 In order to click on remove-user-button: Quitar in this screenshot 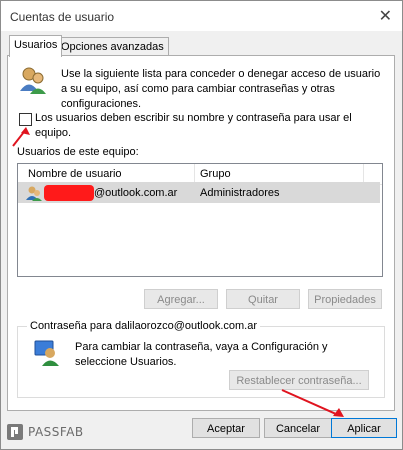, I will do `click(263, 299)`.